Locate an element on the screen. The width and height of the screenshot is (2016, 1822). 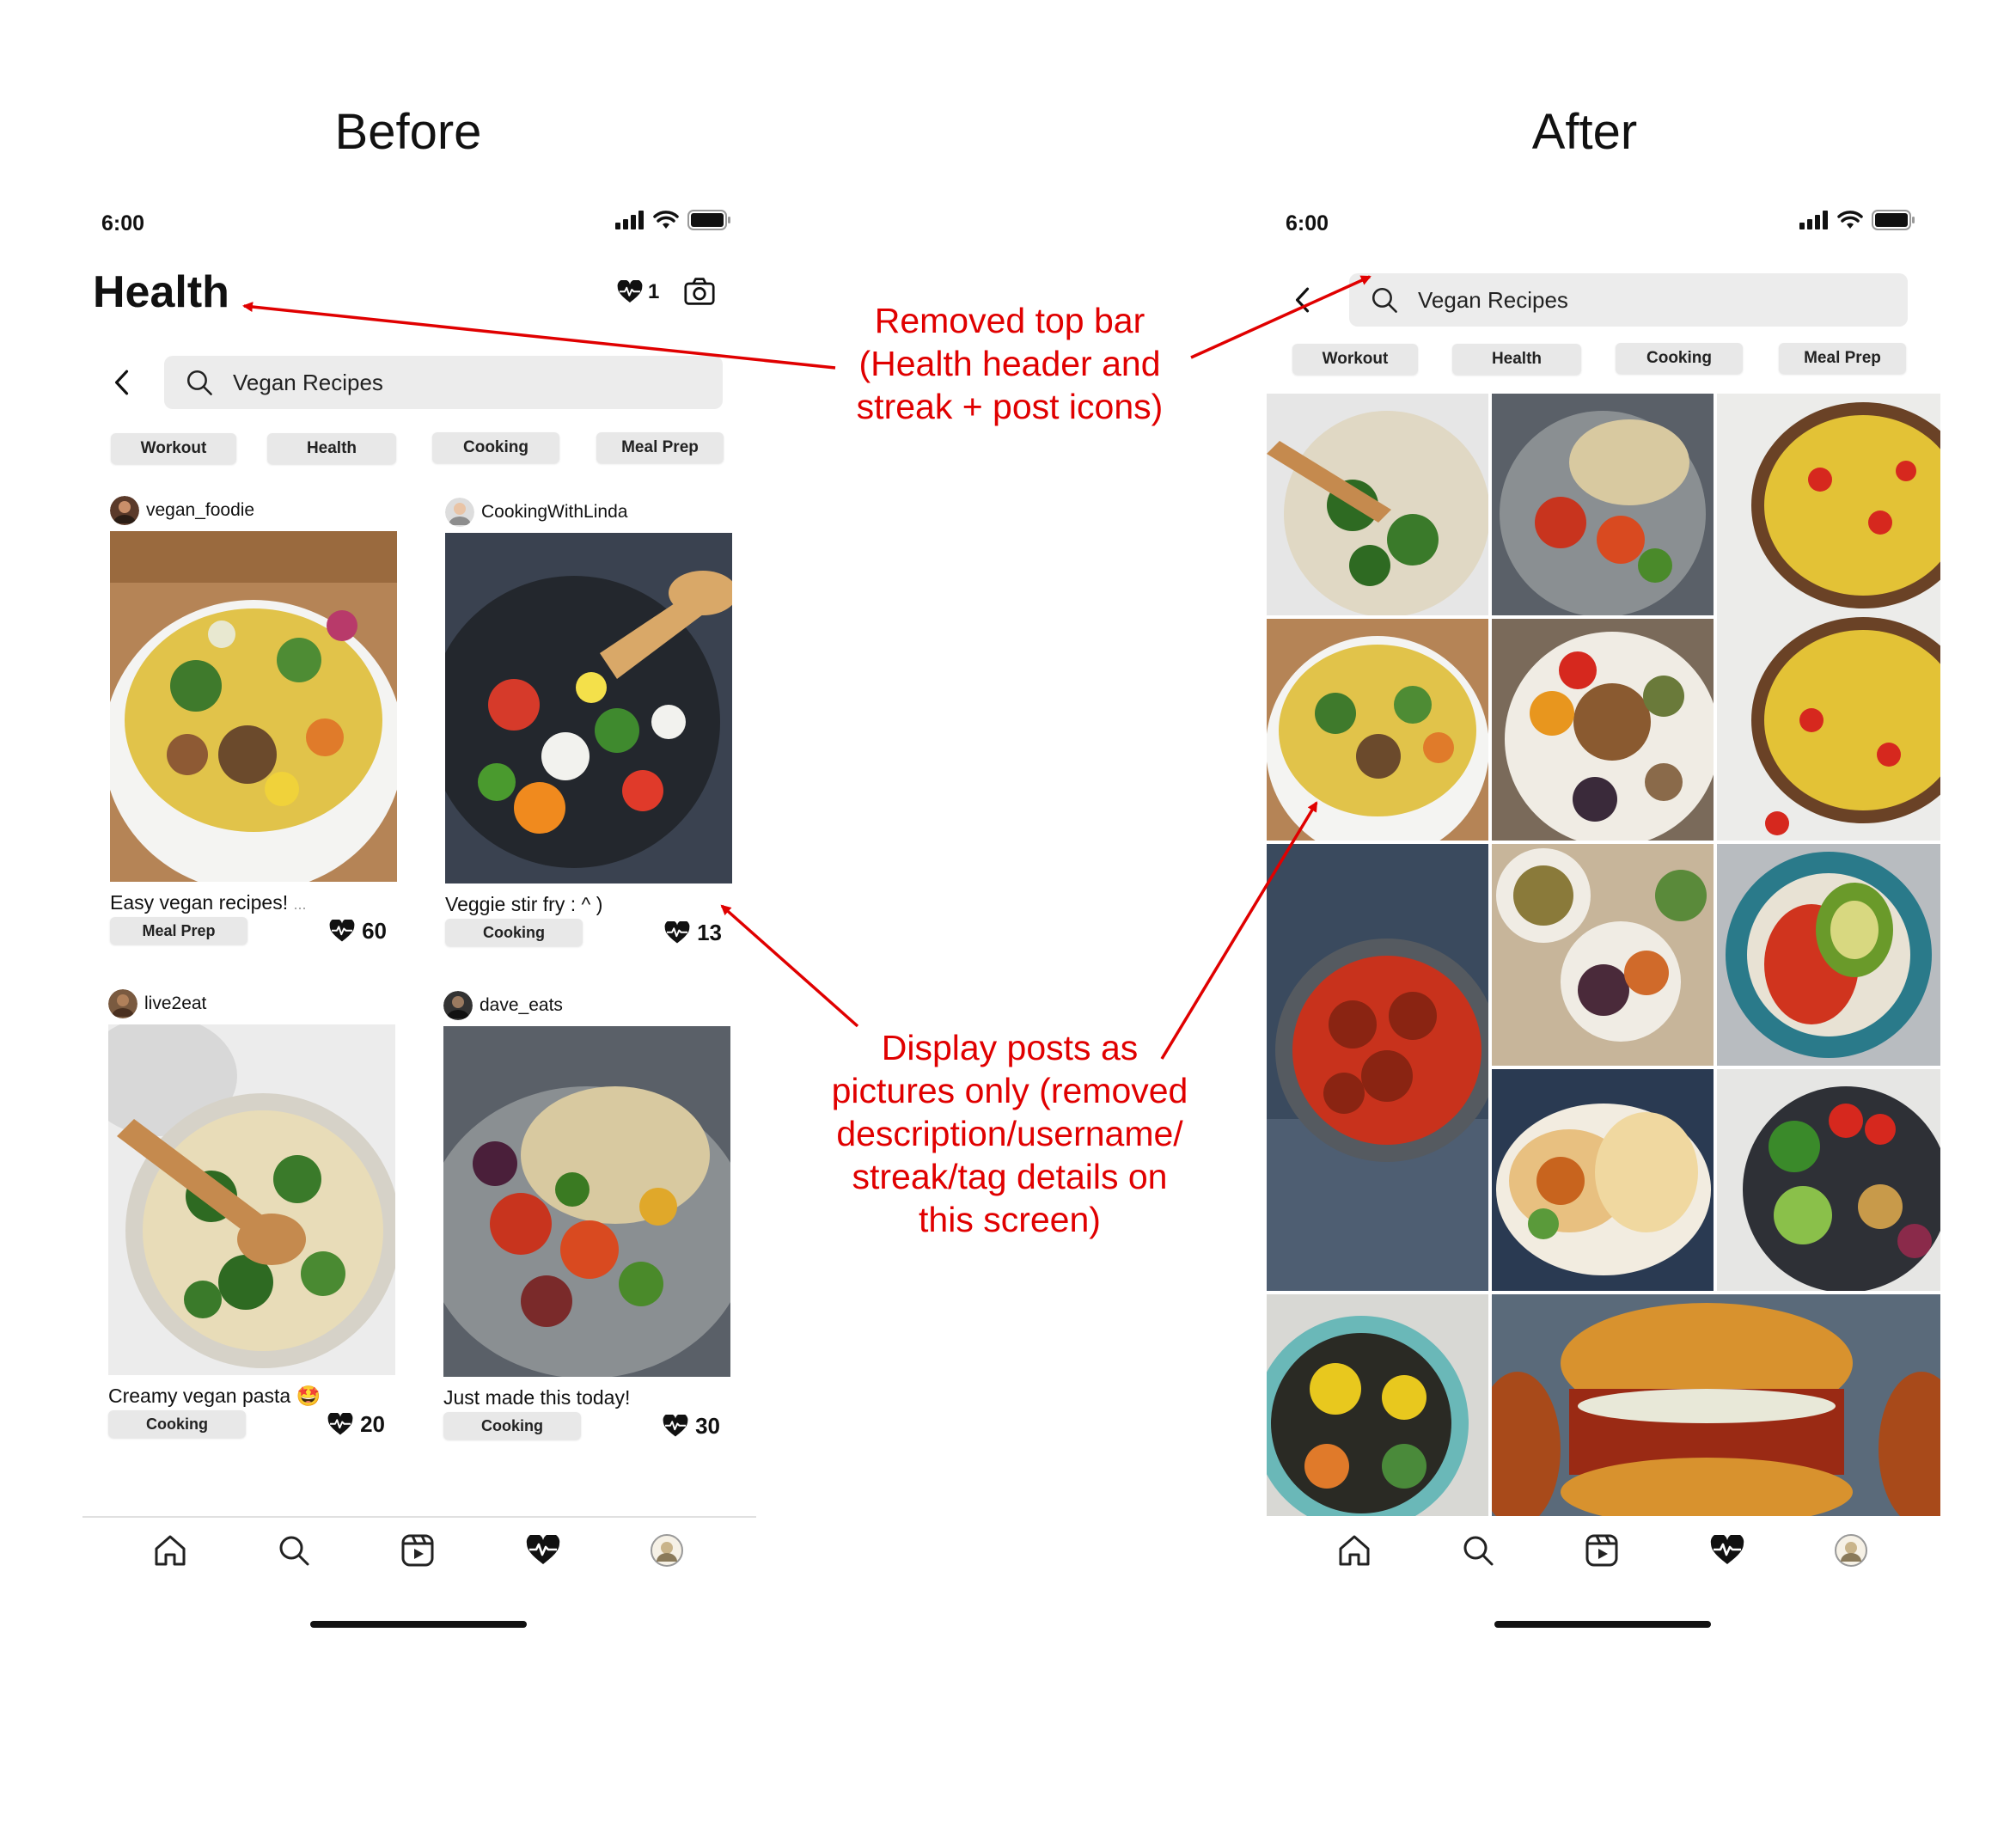
post-user: vegan_foodie is located at coordinates (256, 510).